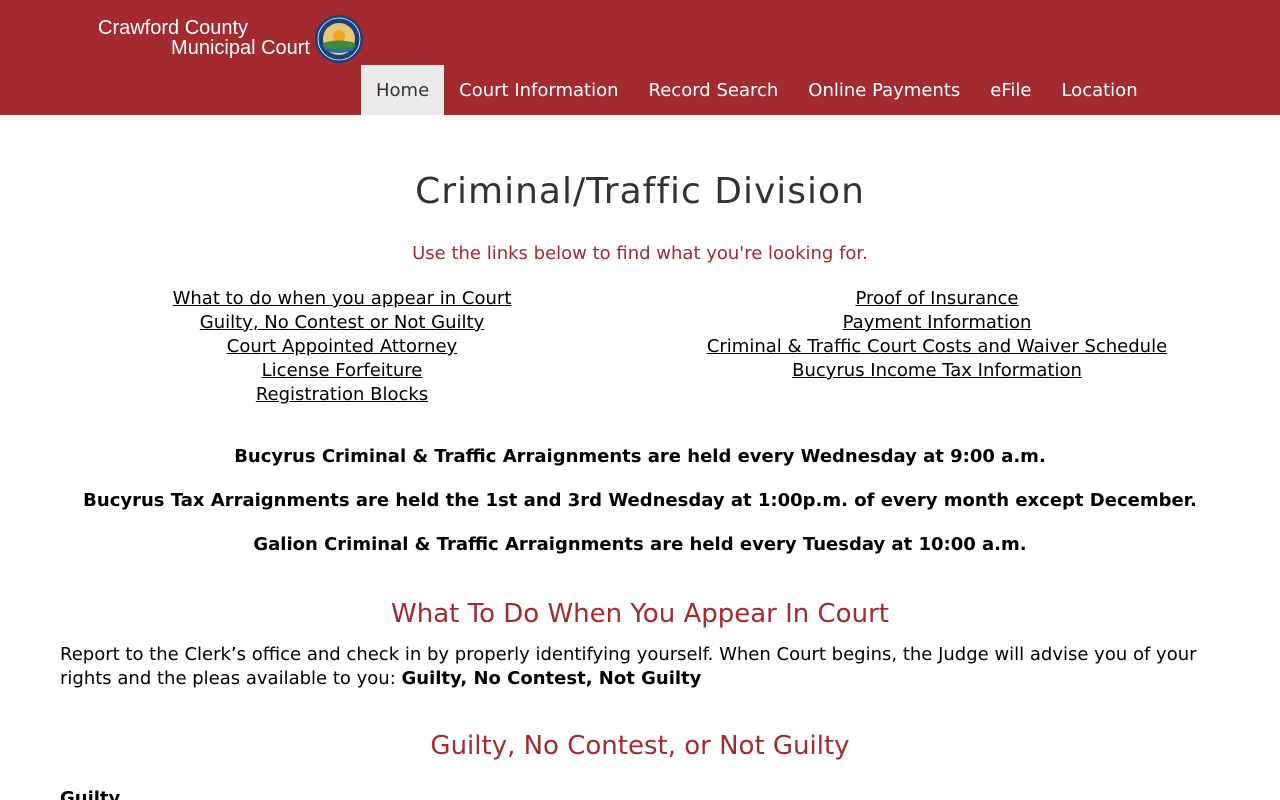  What do you see at coordinates (937, 323) in the screenshot?
I see `link-payment-information: Payment Information` at bounding box center [937, 323].